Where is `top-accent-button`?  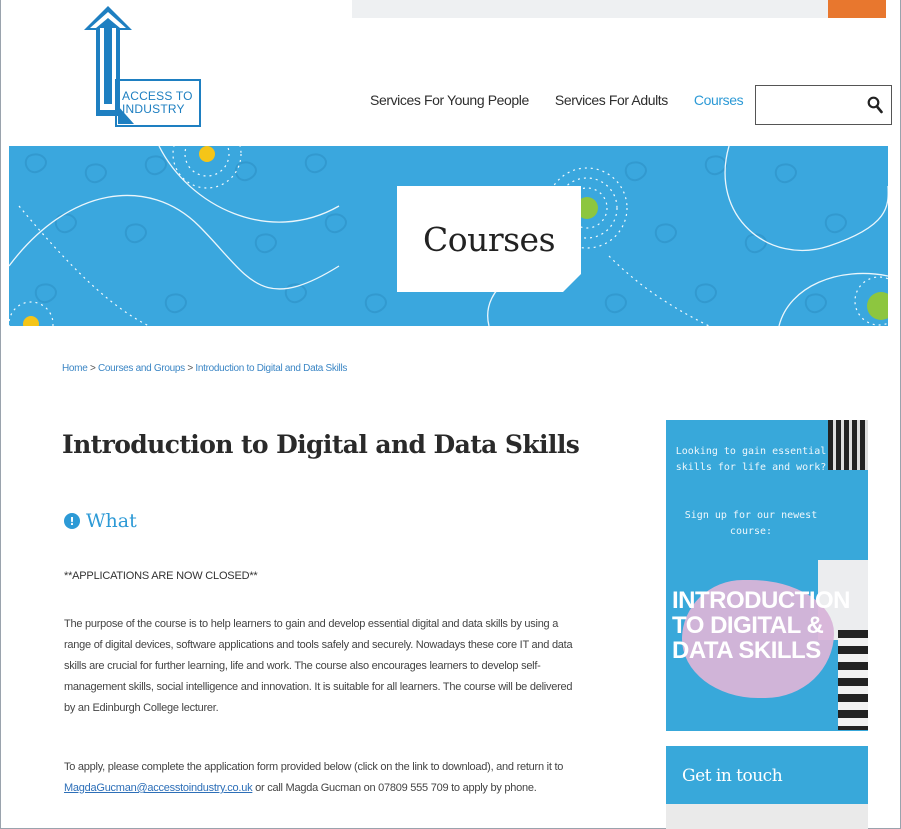 top-accent-button is located at coordinates (857, 9).